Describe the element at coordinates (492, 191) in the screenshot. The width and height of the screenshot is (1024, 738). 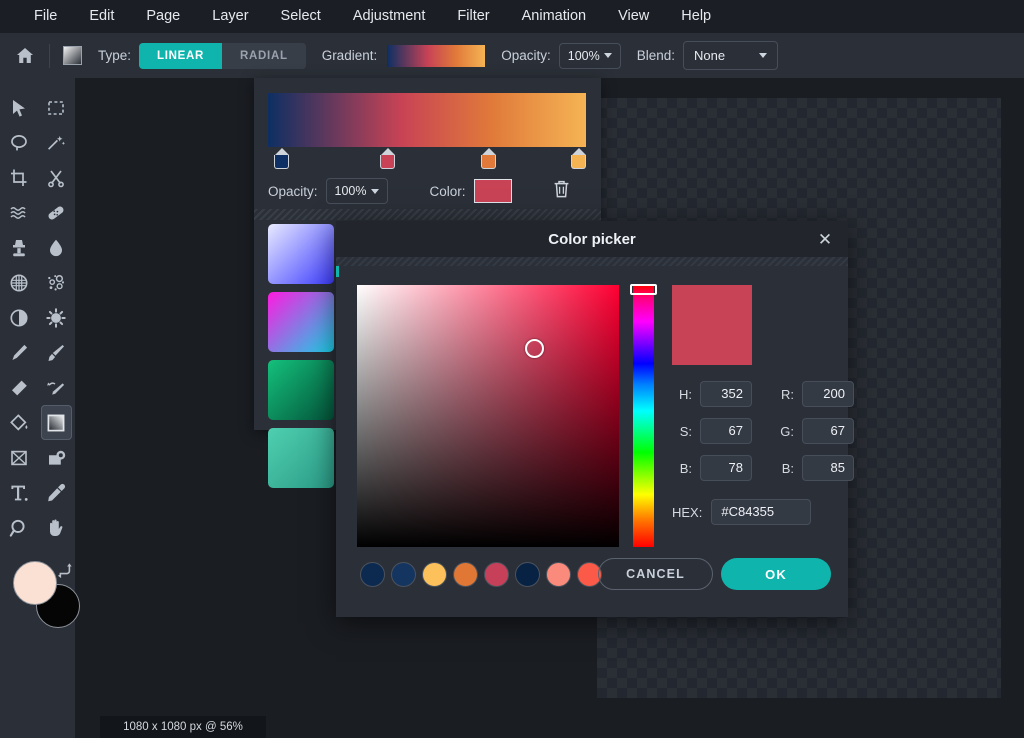
I see `stop-color-button` at that location.